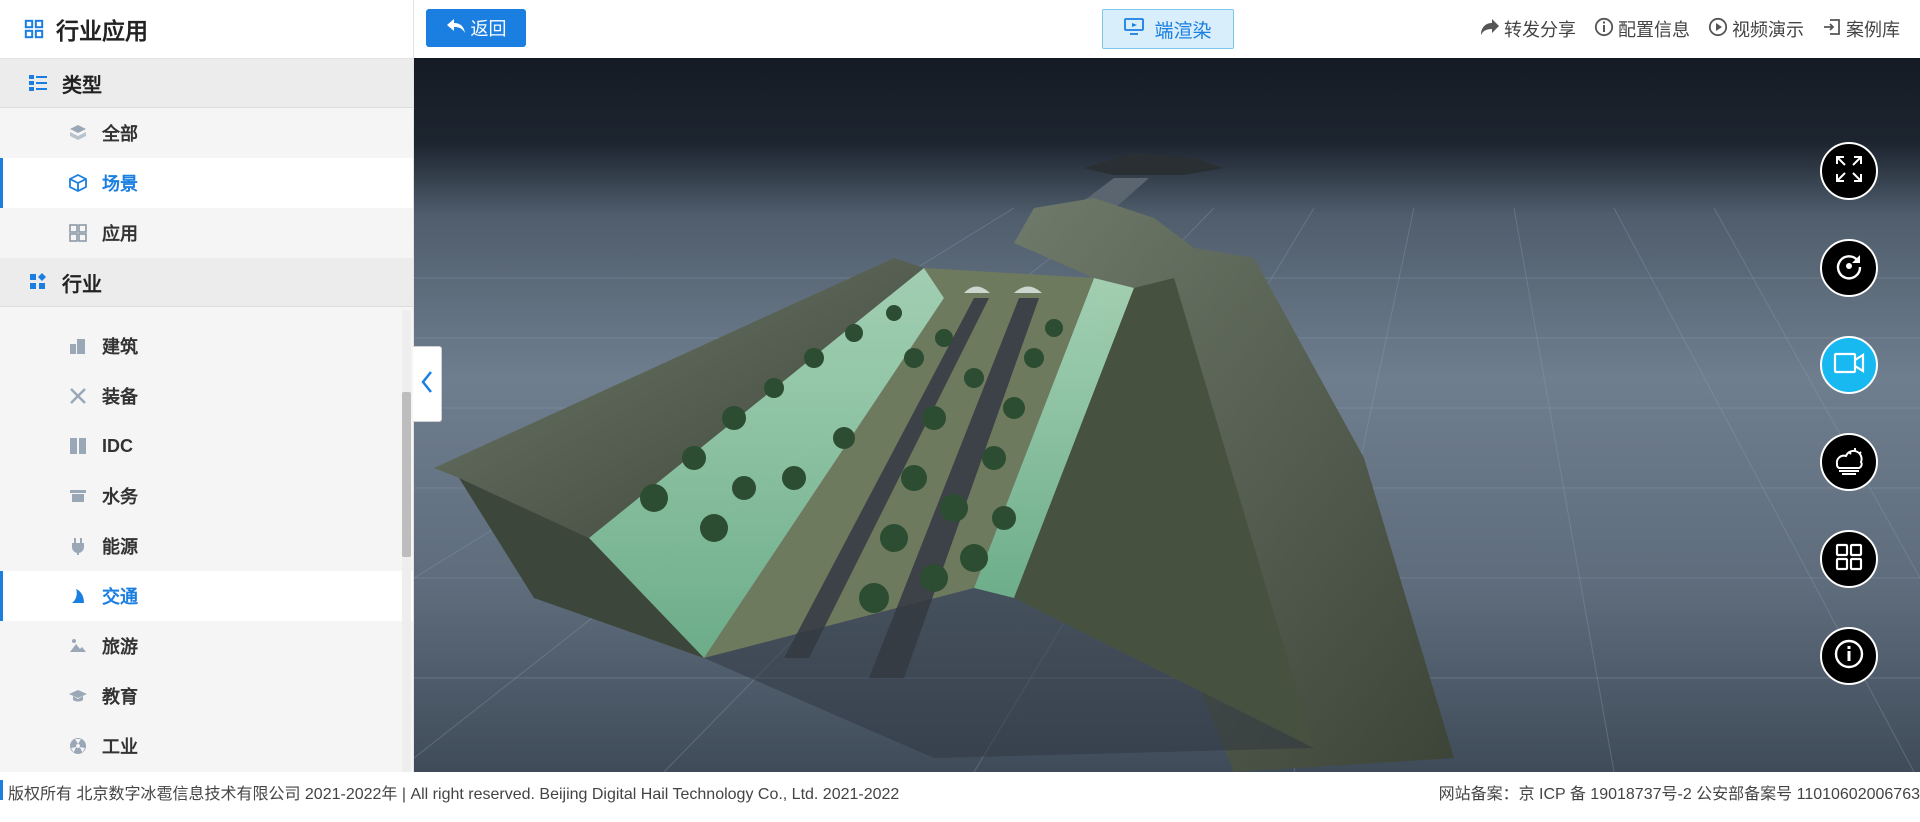 Image resolution: width=1920 pixels, height=822 pixels. I want to click on config-info-link: 配置信息, so click(1642, 29).